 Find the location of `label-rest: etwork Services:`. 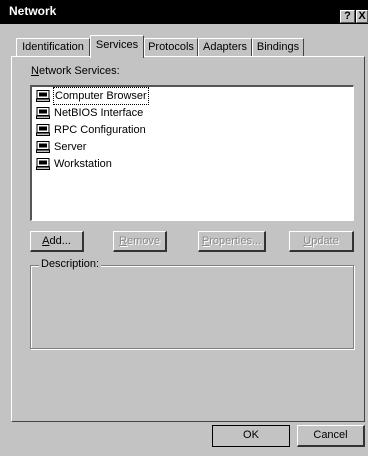

label-rest: etwork Services: is located at coordinates (79, 71).